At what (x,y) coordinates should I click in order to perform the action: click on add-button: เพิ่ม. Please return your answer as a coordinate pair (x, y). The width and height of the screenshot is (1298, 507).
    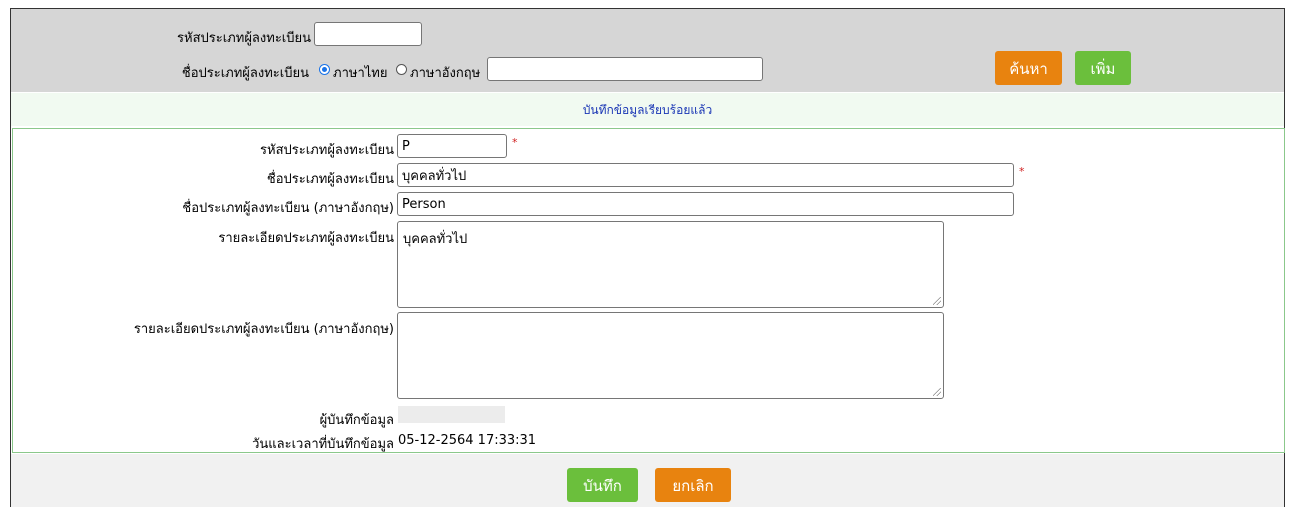
    Looking at the image, I should click on (1103, 68).